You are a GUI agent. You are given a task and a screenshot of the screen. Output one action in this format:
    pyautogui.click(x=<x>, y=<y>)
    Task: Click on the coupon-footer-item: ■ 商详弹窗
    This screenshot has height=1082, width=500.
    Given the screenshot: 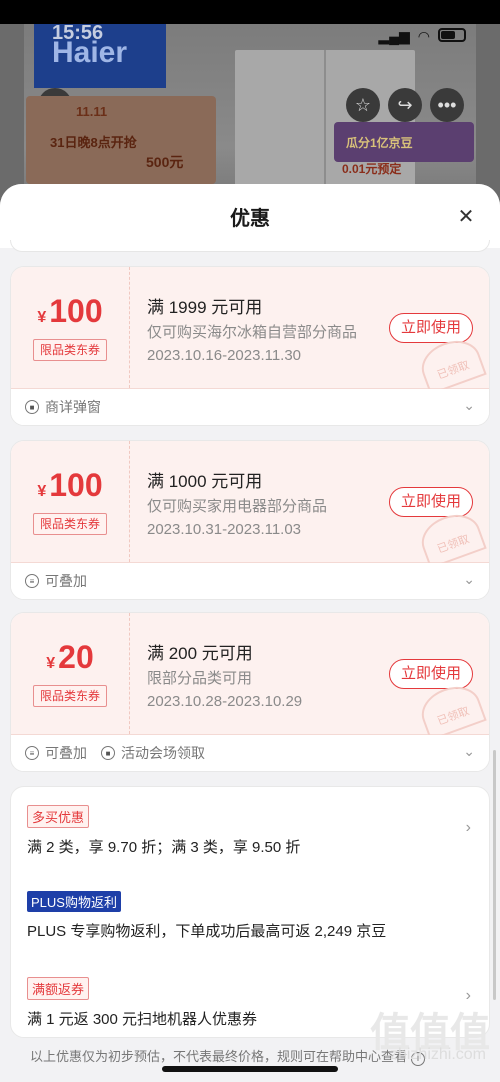 What is the action you would take?
    pyautogui.click(x=63, y=407)
    